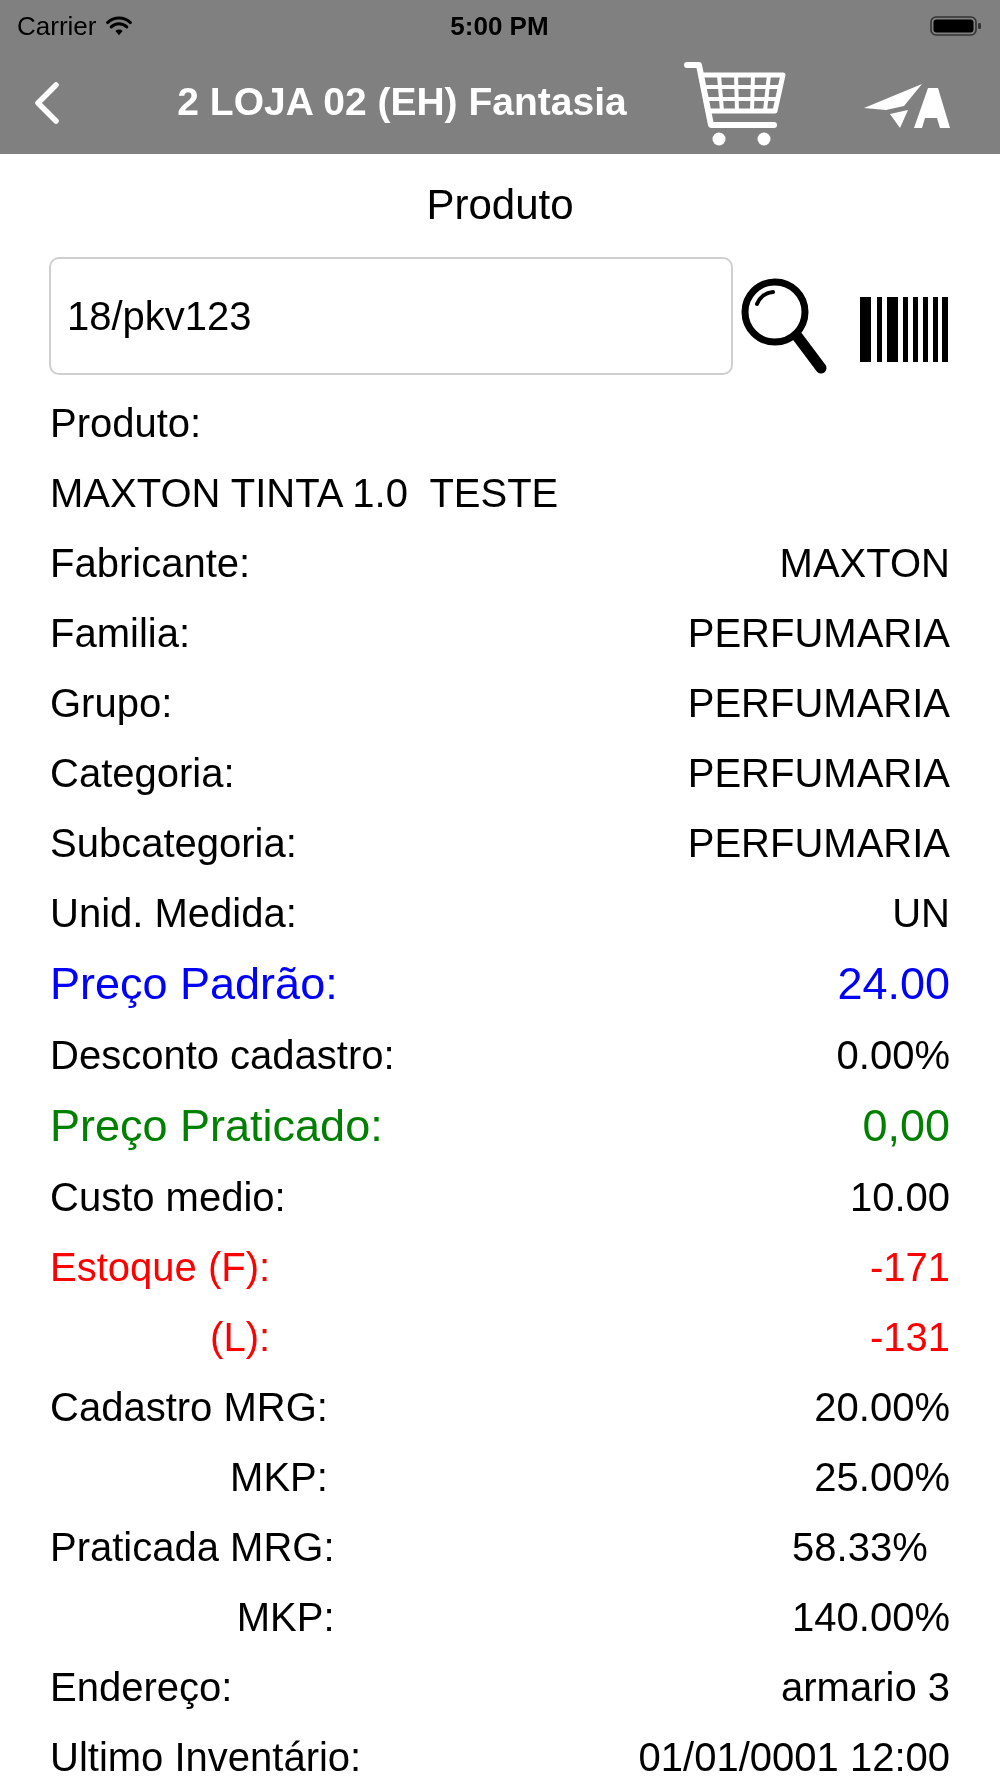  Describe the element at coordinates (893, 1055) in the screenshot. I see `field-value: 0.00%` at that location.